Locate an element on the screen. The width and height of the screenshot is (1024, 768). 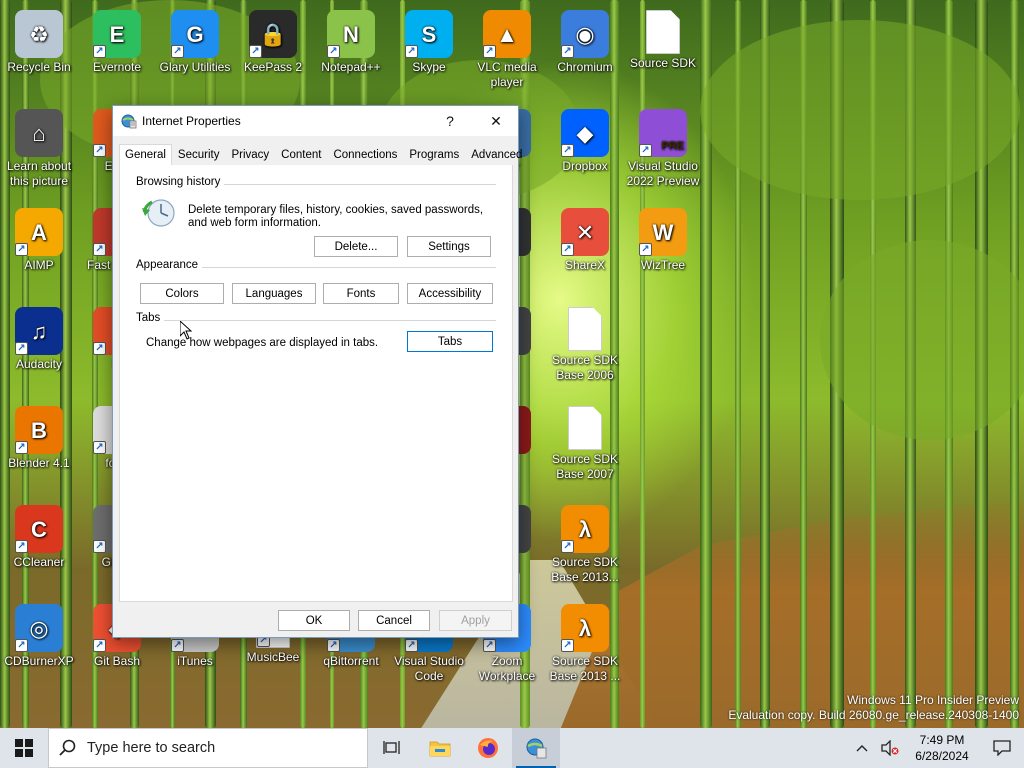
tab-content: Content is located at coordinates (301, 155).